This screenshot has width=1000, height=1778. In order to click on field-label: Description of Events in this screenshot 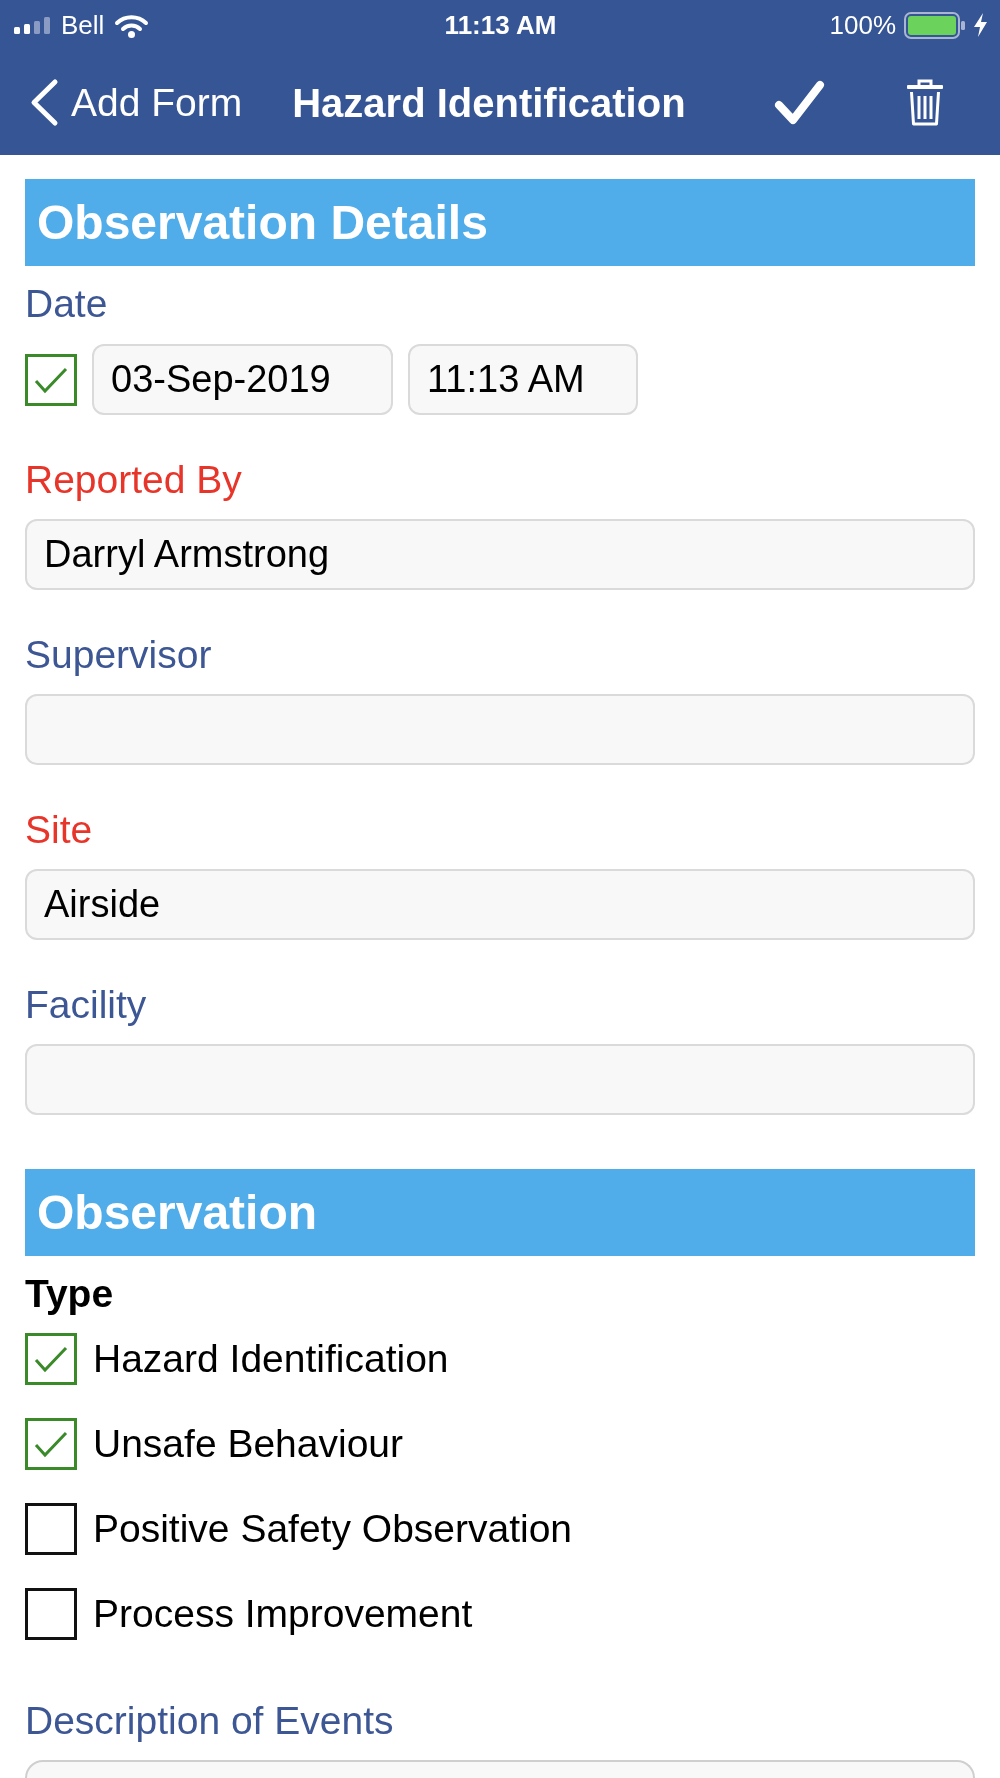, I will do `click(210, 1721)`.